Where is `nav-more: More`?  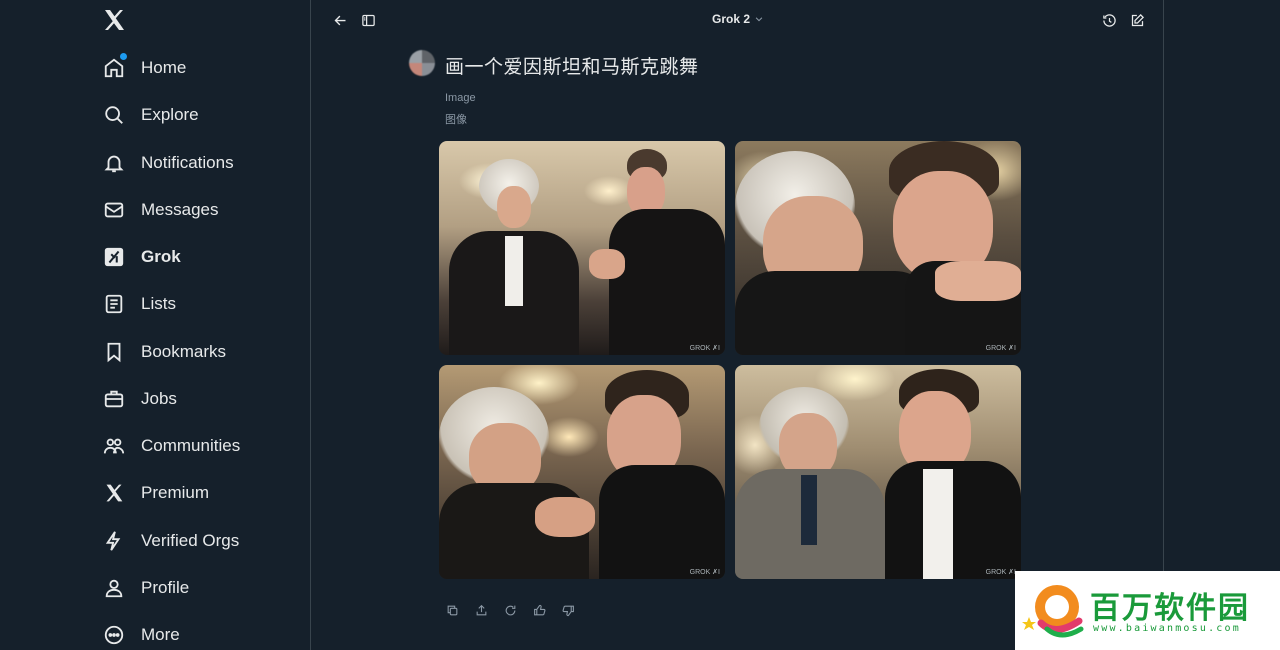 nav-more: More is located at coordinates (202, 635).